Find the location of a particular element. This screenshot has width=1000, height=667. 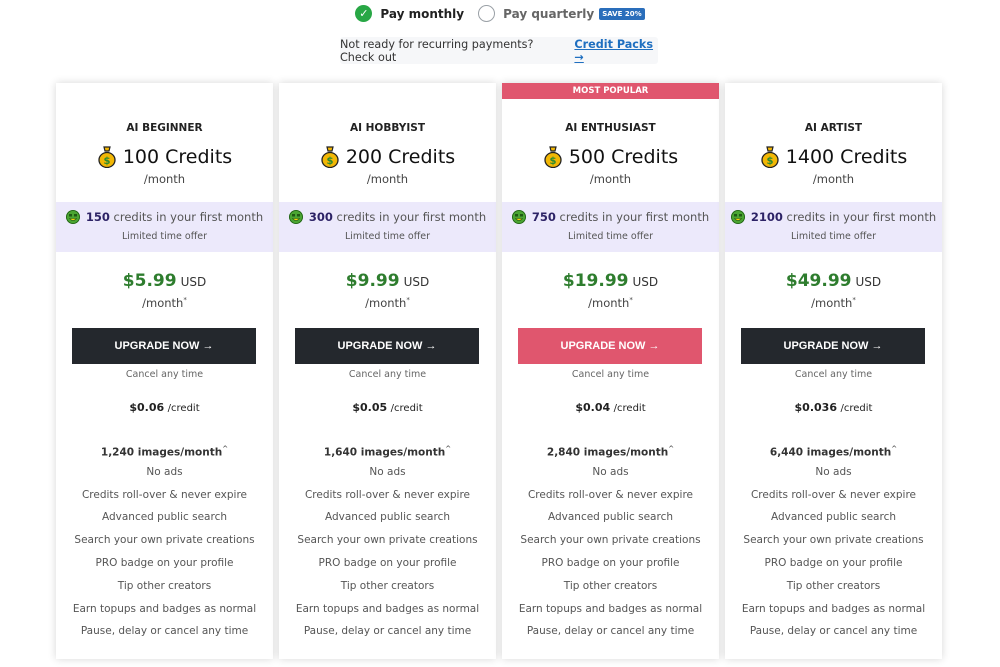

offer-text: credits in your first month is located at coordinates (861, 217).